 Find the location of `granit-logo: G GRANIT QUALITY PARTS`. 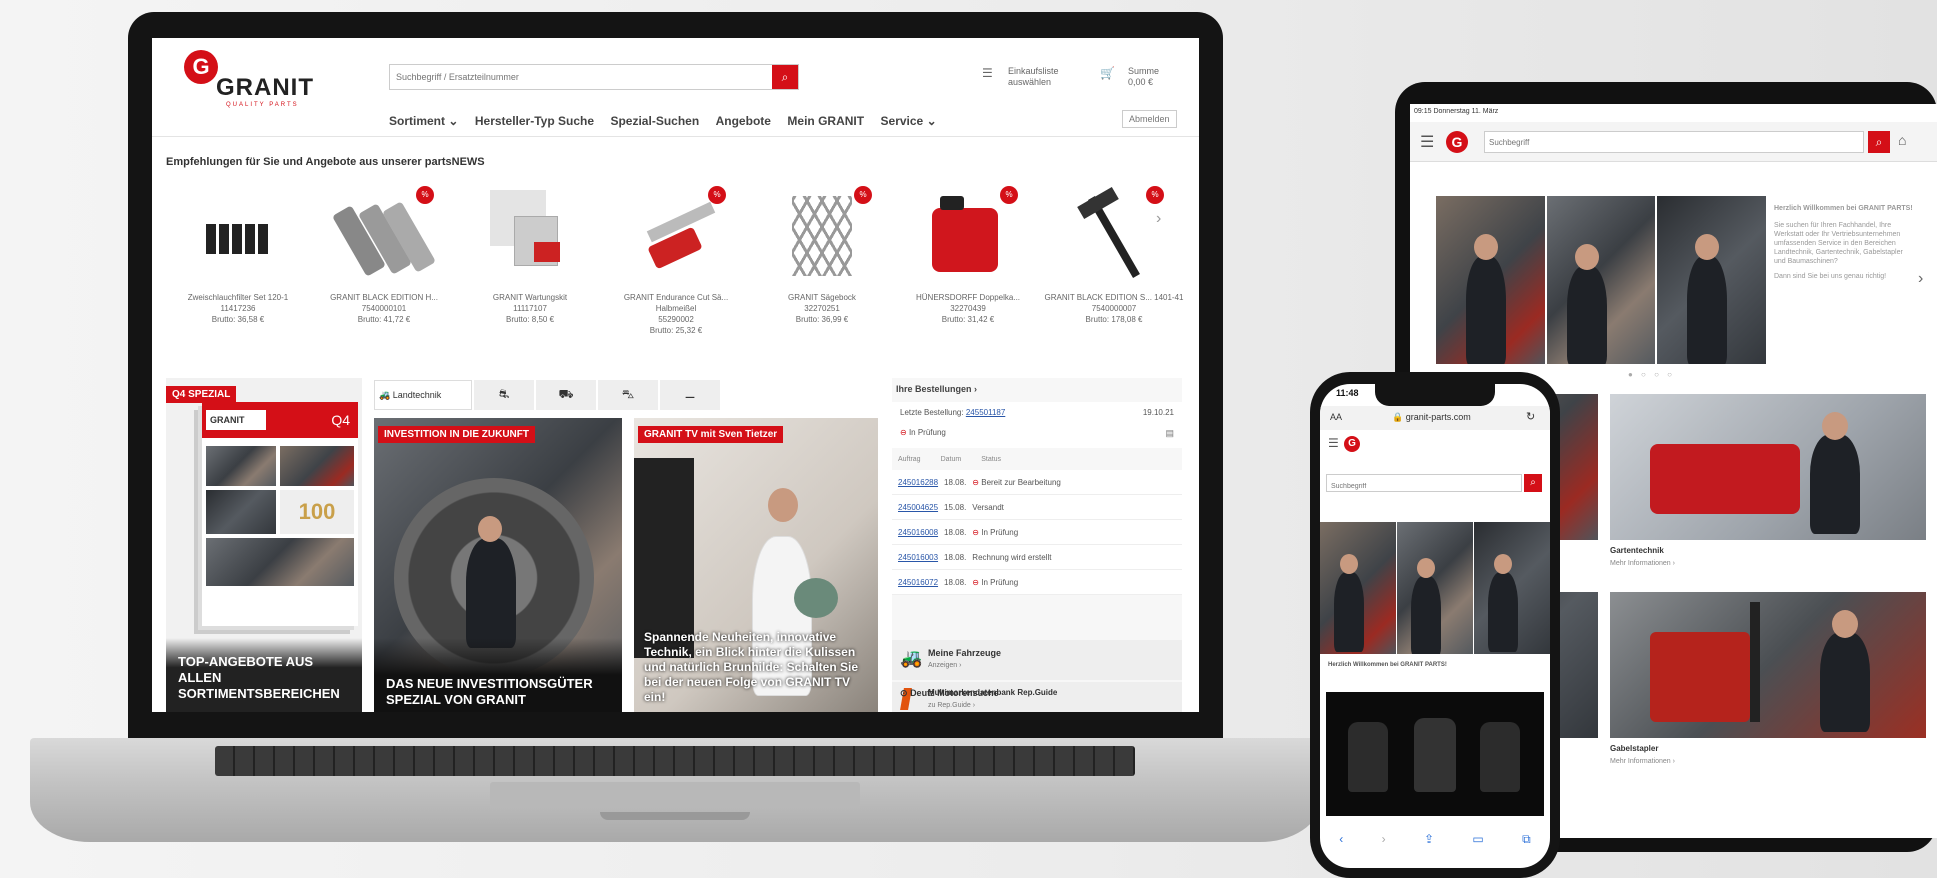

granit-logo: G GRANIT QUALITY PARTS is located at coordinates (254, 80).